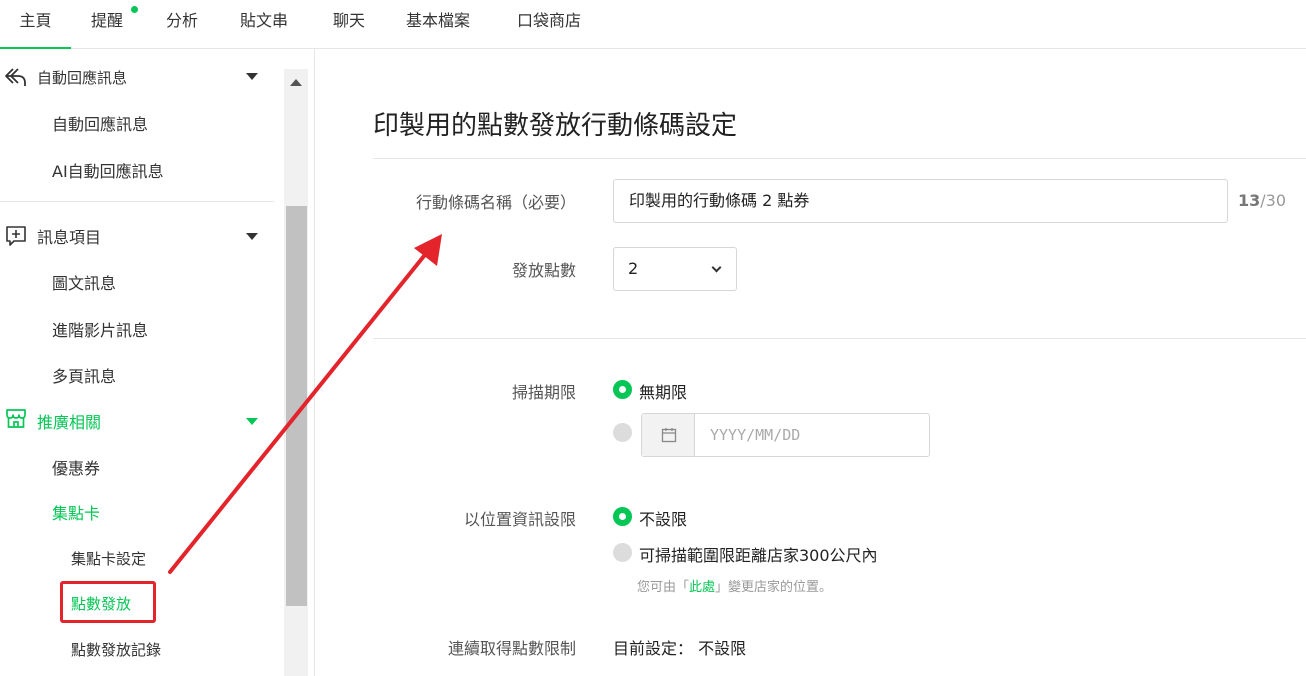 The height and width of the screenshot is (676, 1306). I want to click on scroll-up-icon, so click(296, 82).